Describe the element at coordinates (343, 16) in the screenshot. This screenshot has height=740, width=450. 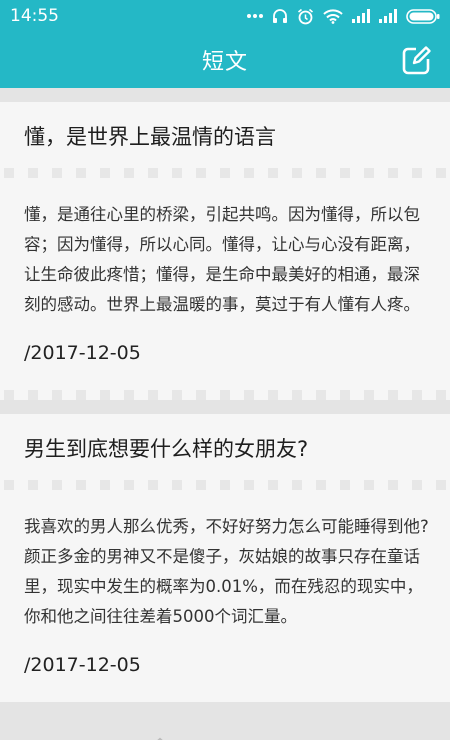
I see `status-icons` at that location.